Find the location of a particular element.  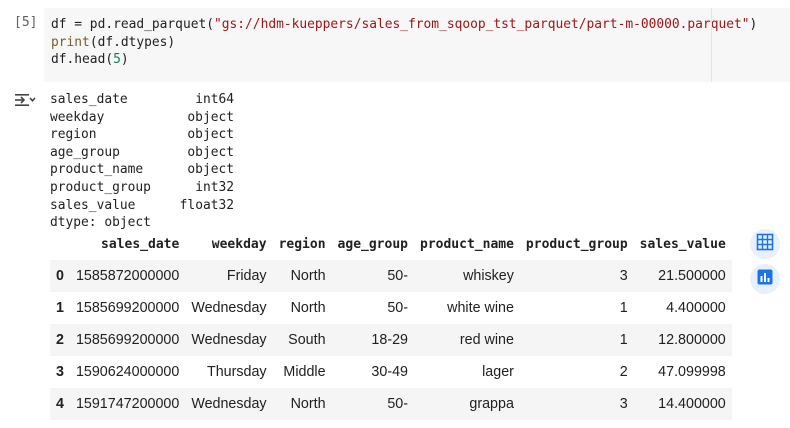

dtype-row: product_group int32 is located at coordinates (142, 188).